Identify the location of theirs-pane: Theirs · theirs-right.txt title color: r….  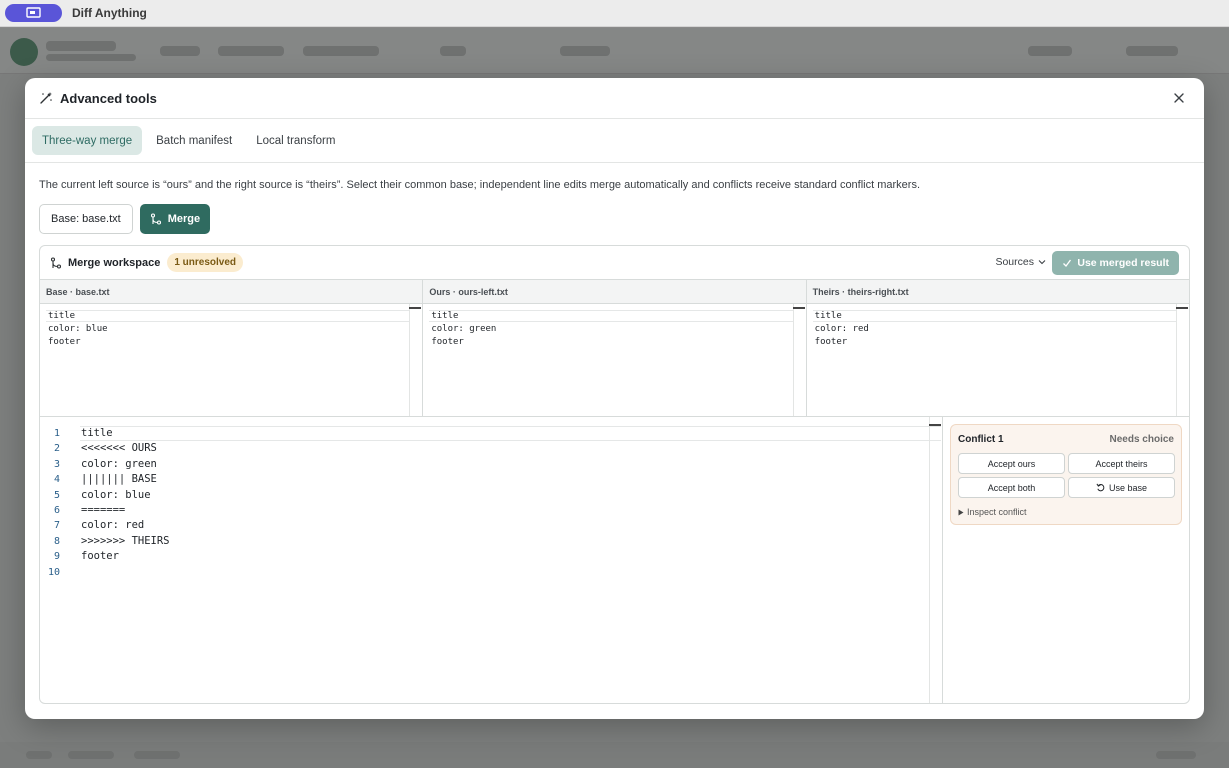
(997, 348).